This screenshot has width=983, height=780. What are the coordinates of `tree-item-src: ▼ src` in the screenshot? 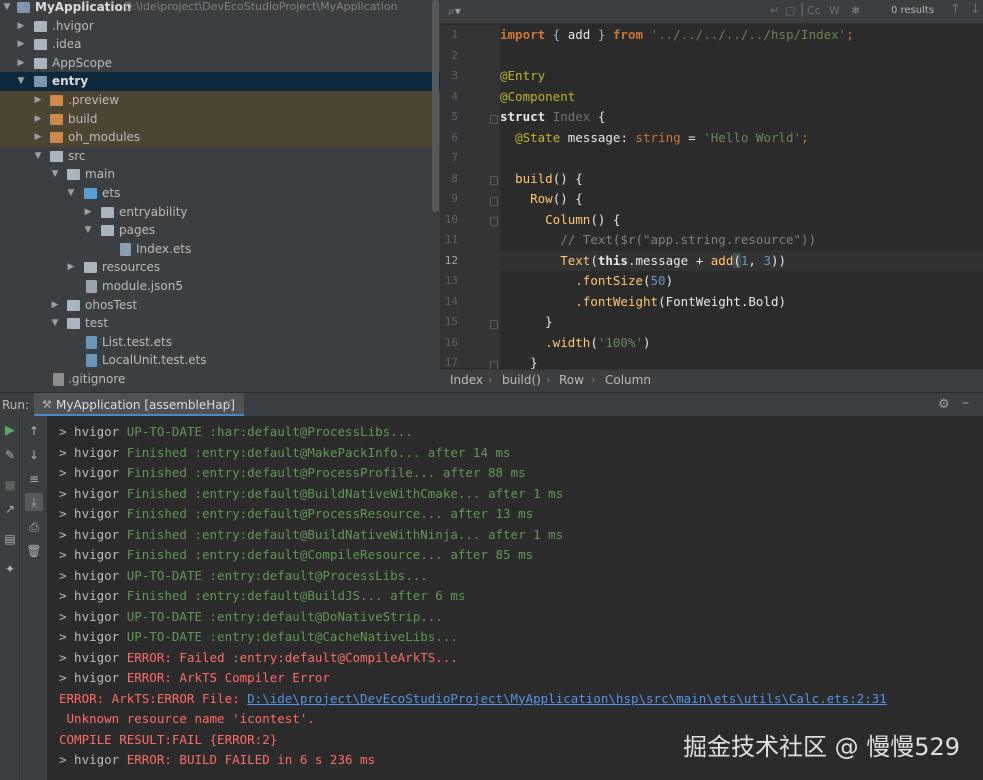 It's located at (220, 156).